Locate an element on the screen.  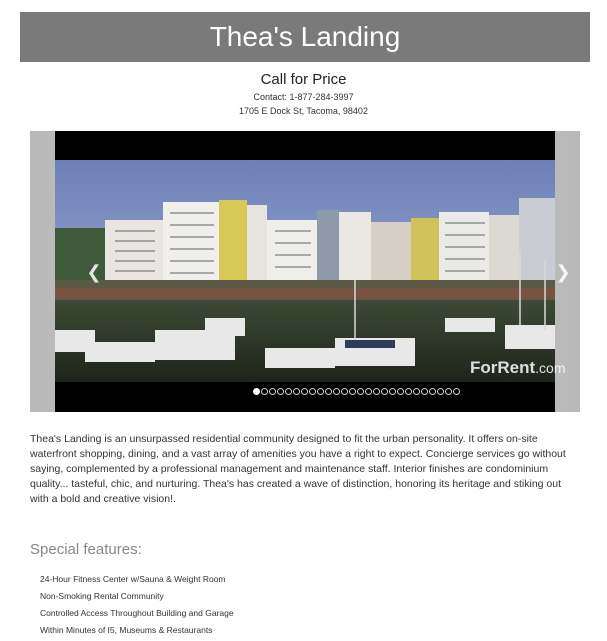
gallery-pagination is located at coordinates (356, 392).